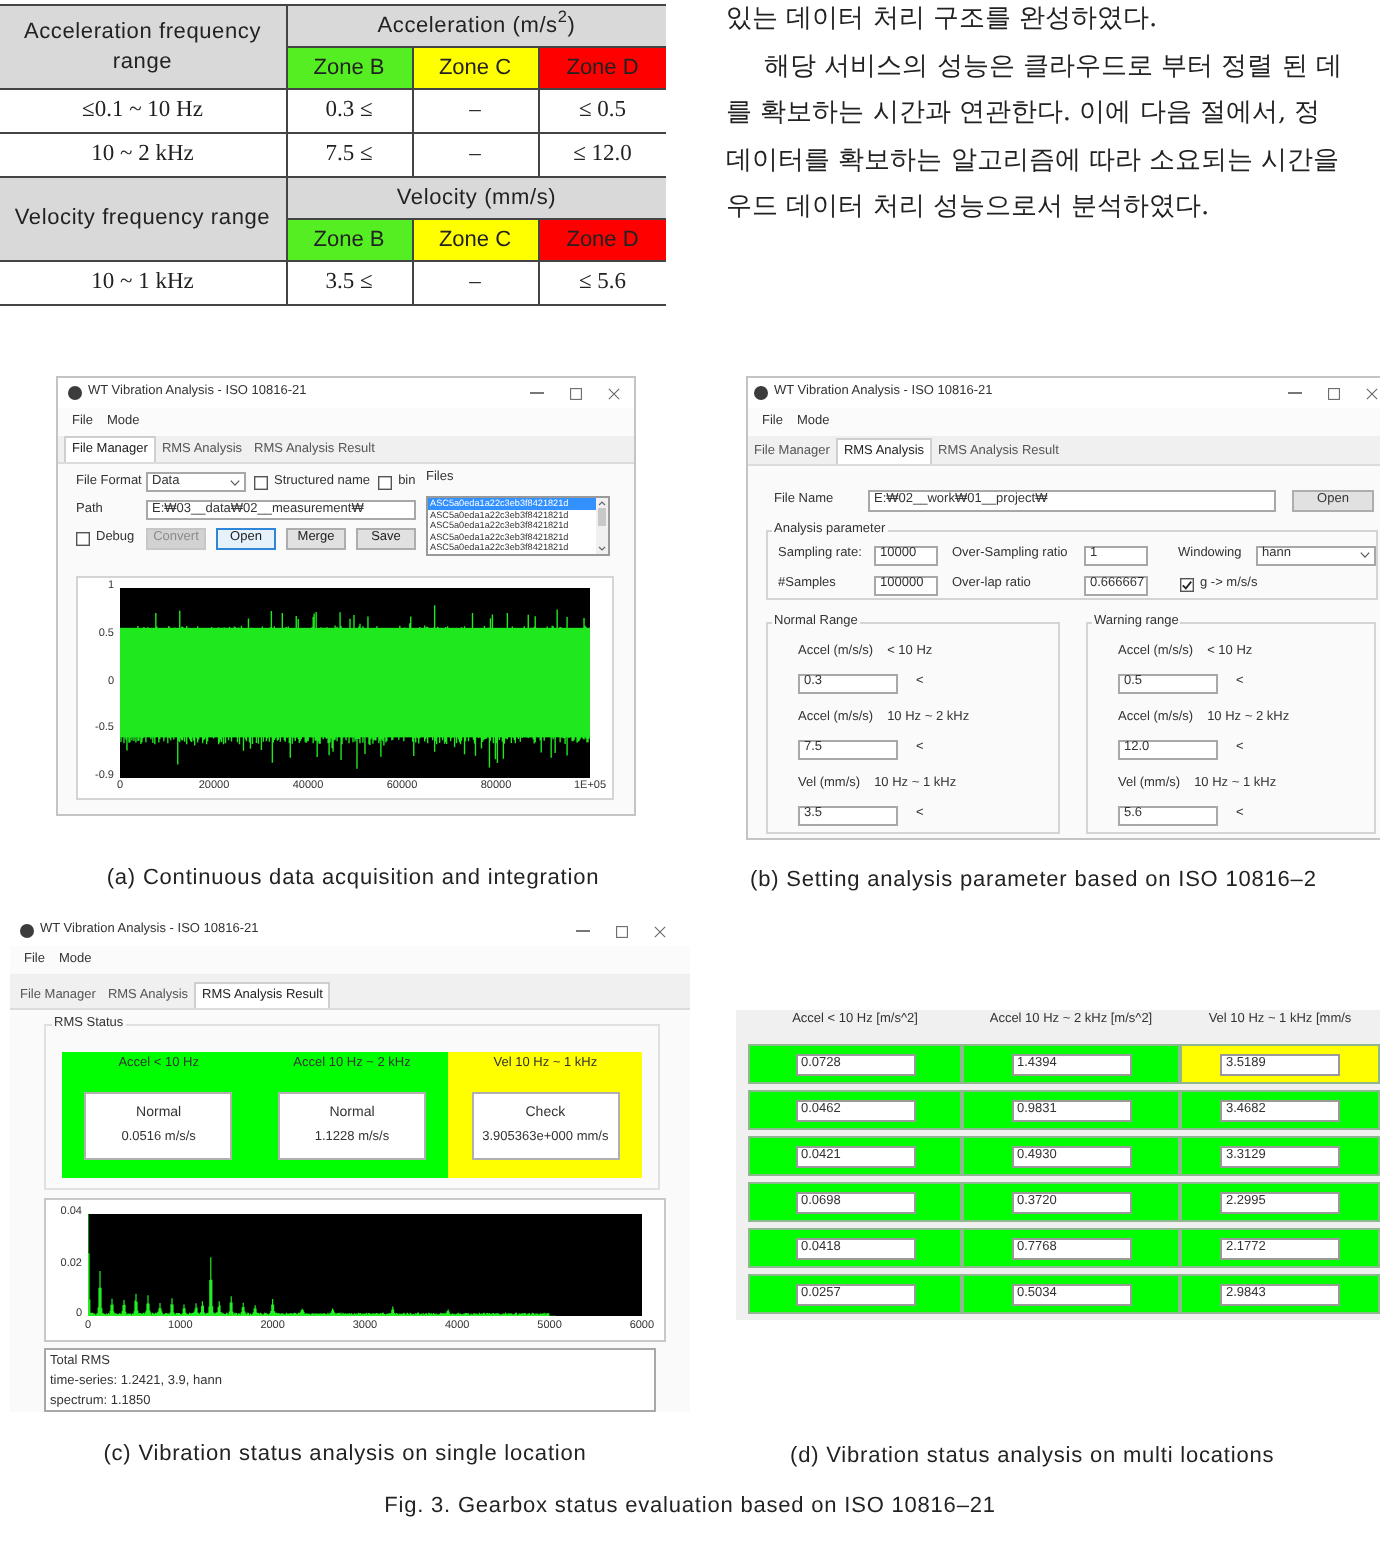 Image resolution: width=1380 pixels, height=1548 pixels. I want to click on paragraph-line: 우드 데이터 처리 성능으로서 분석하였다., so click(969, 208).